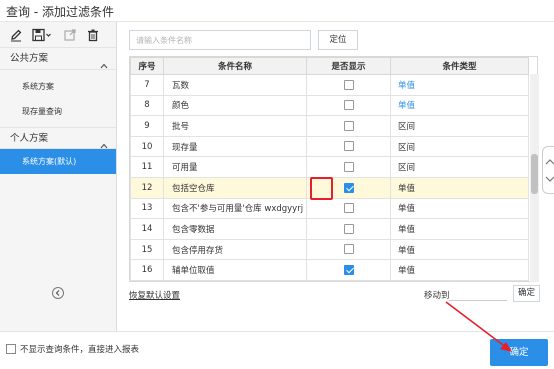 The height and width of the screenshot is (369, 554). I want to click on condition-name: 辅单位取值, so click(235, 270).